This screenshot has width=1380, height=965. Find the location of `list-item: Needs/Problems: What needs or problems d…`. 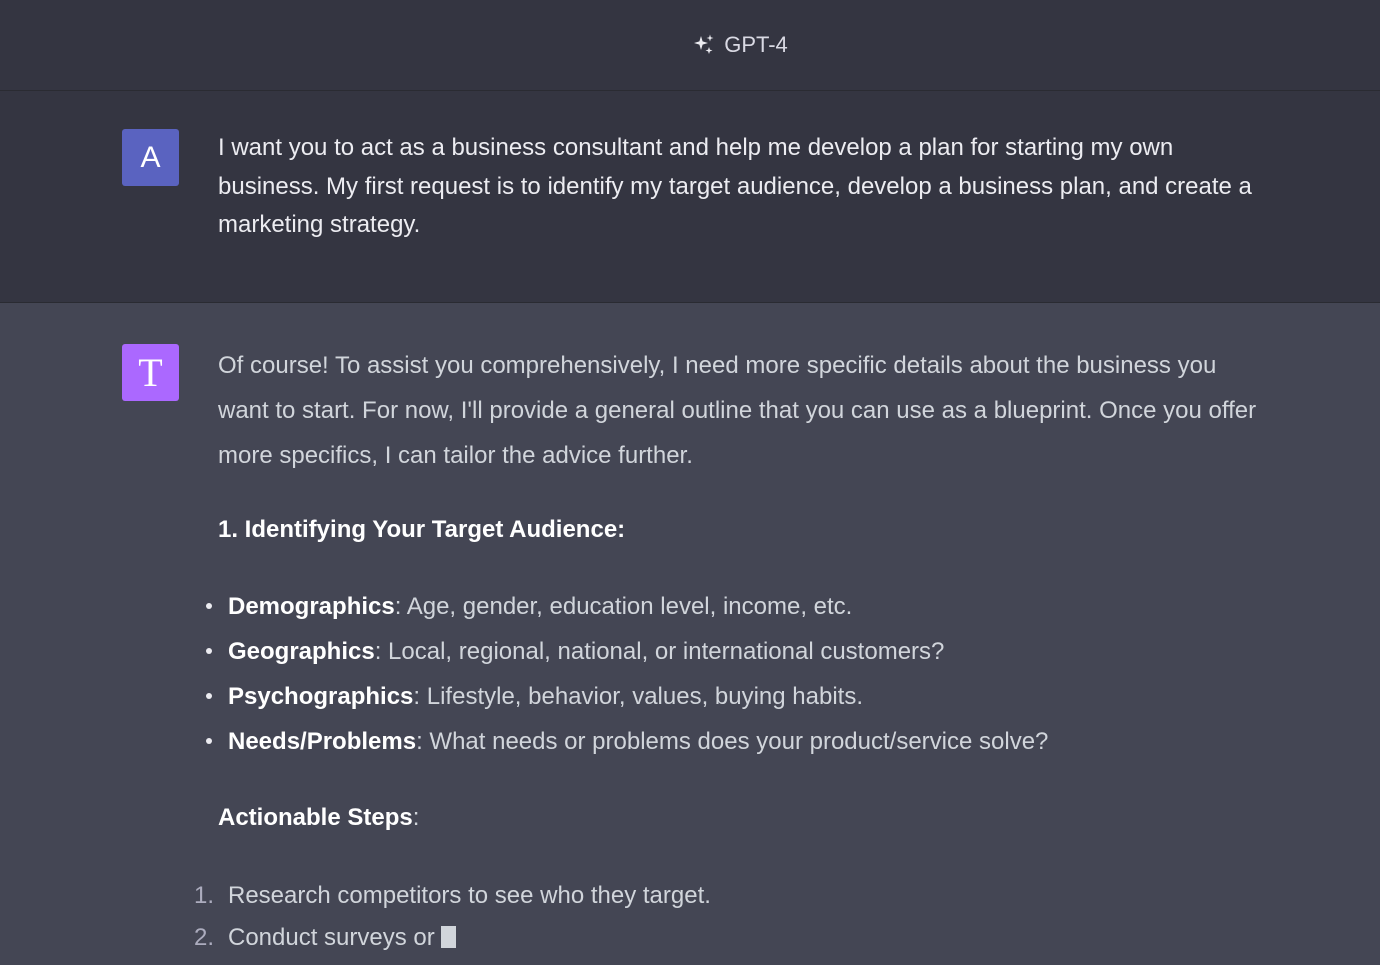

list-item: Needs/Problems: What needs or problems d… is located at coordinates (627, 749).